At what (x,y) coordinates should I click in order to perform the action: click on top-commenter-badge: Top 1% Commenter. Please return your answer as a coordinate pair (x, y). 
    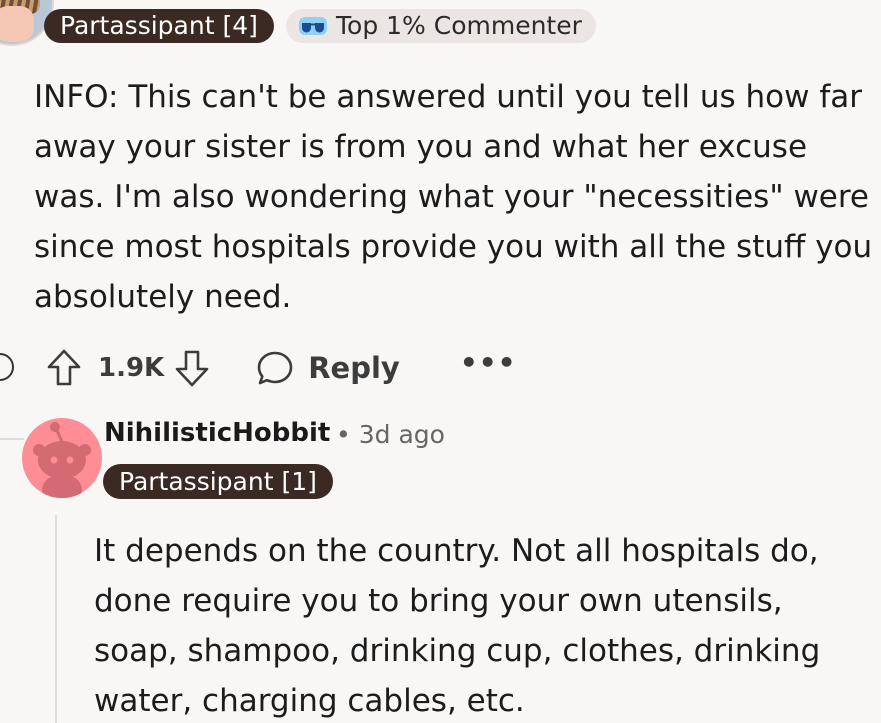
    Looking at the image, I should click on (441, 26).